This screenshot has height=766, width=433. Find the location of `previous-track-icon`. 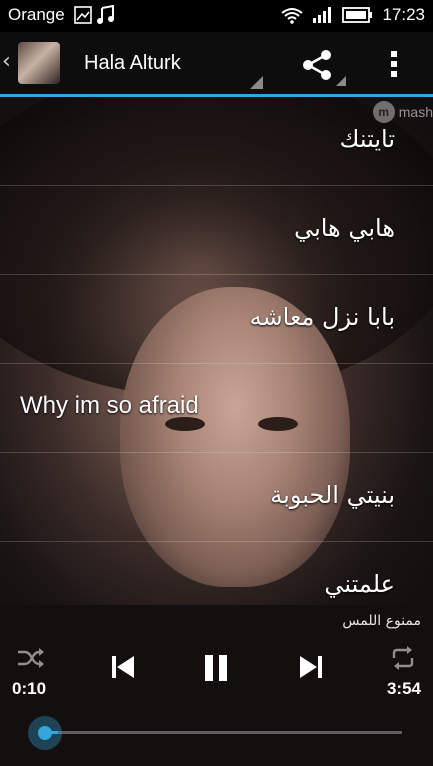

previous-track-icon is located at coordinates (123, 667).